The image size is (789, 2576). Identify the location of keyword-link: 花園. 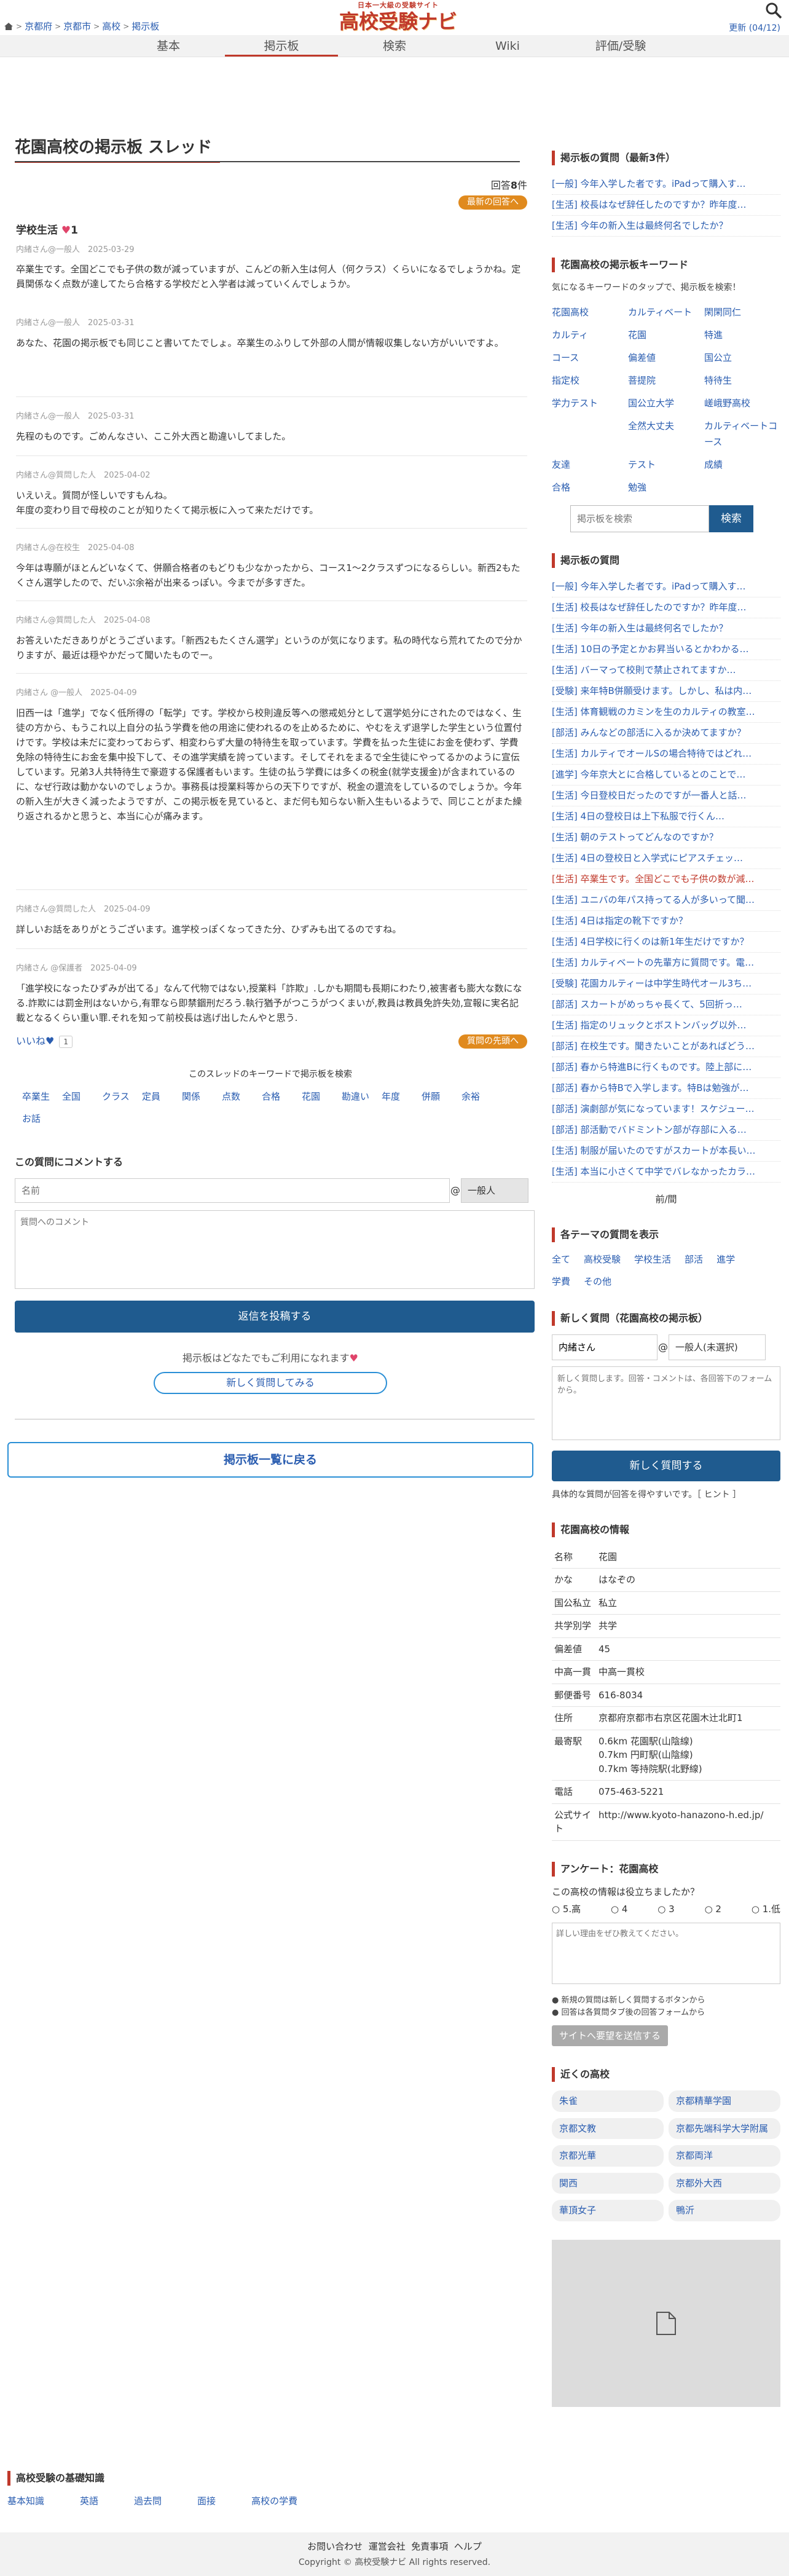
(322, 1101).